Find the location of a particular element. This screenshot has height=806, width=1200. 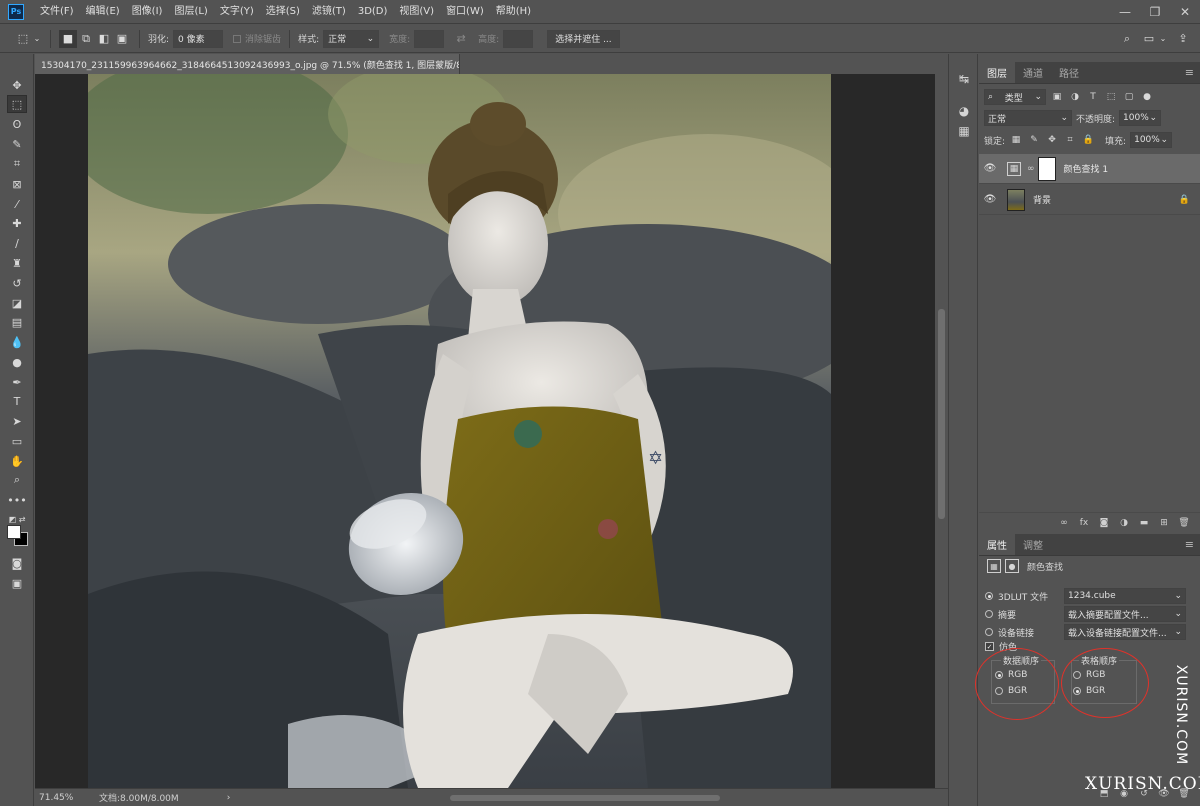

tab-adjustments: 调整 is located at coordinates (1033, 544).